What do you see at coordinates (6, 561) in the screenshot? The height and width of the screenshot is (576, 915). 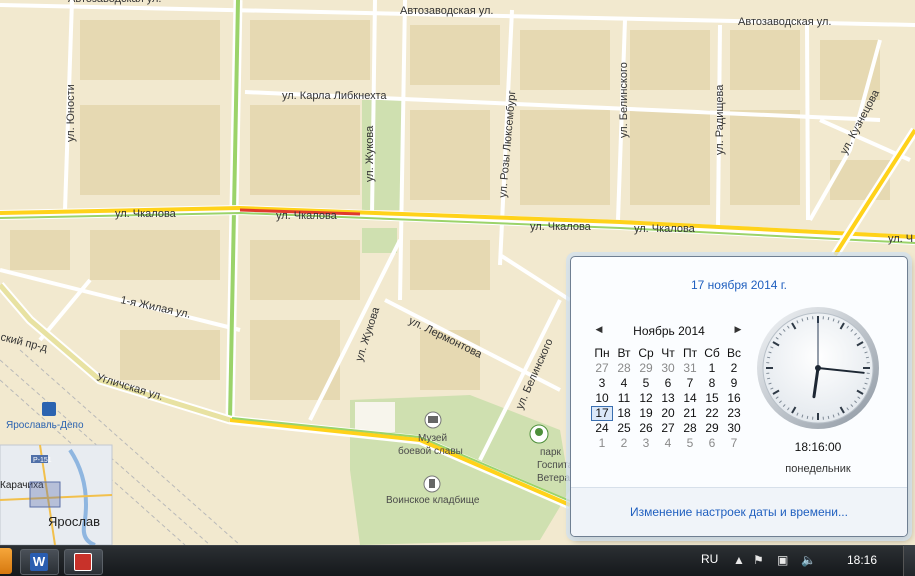 I see `start-button` at bounding box center [6, 561].